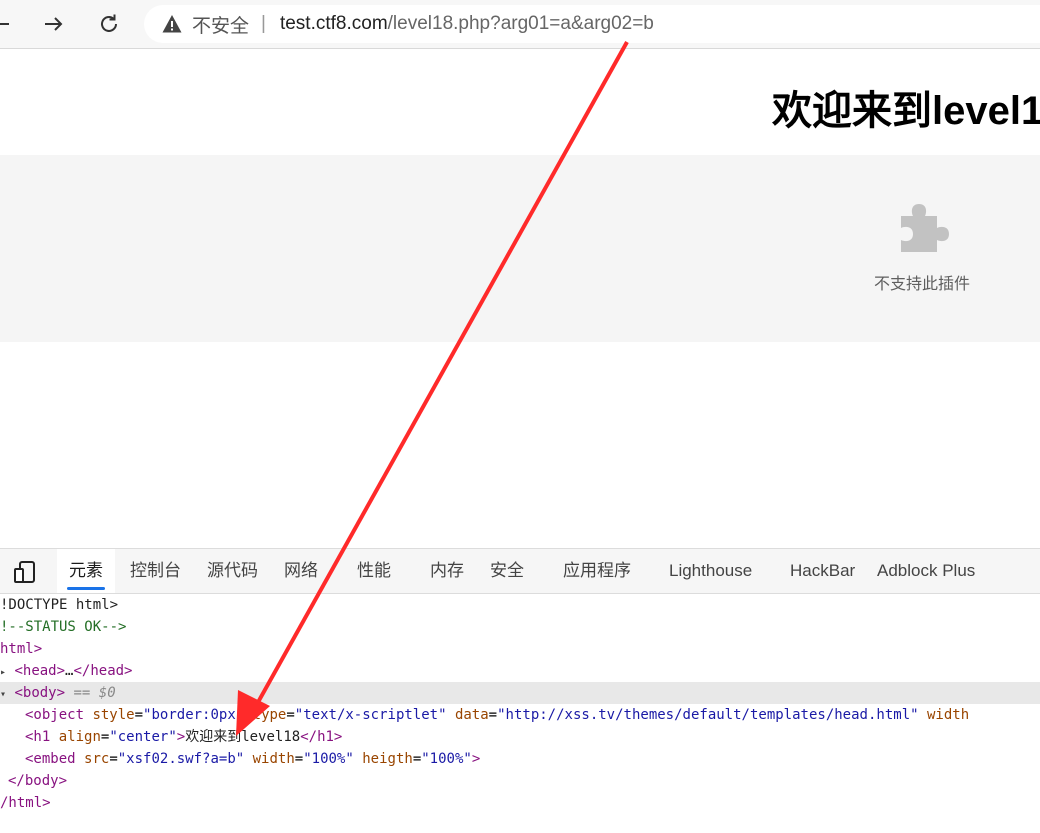 The width and height of the screenshot is (1040, 833). I want to click on forward-button, so click(54, 24).